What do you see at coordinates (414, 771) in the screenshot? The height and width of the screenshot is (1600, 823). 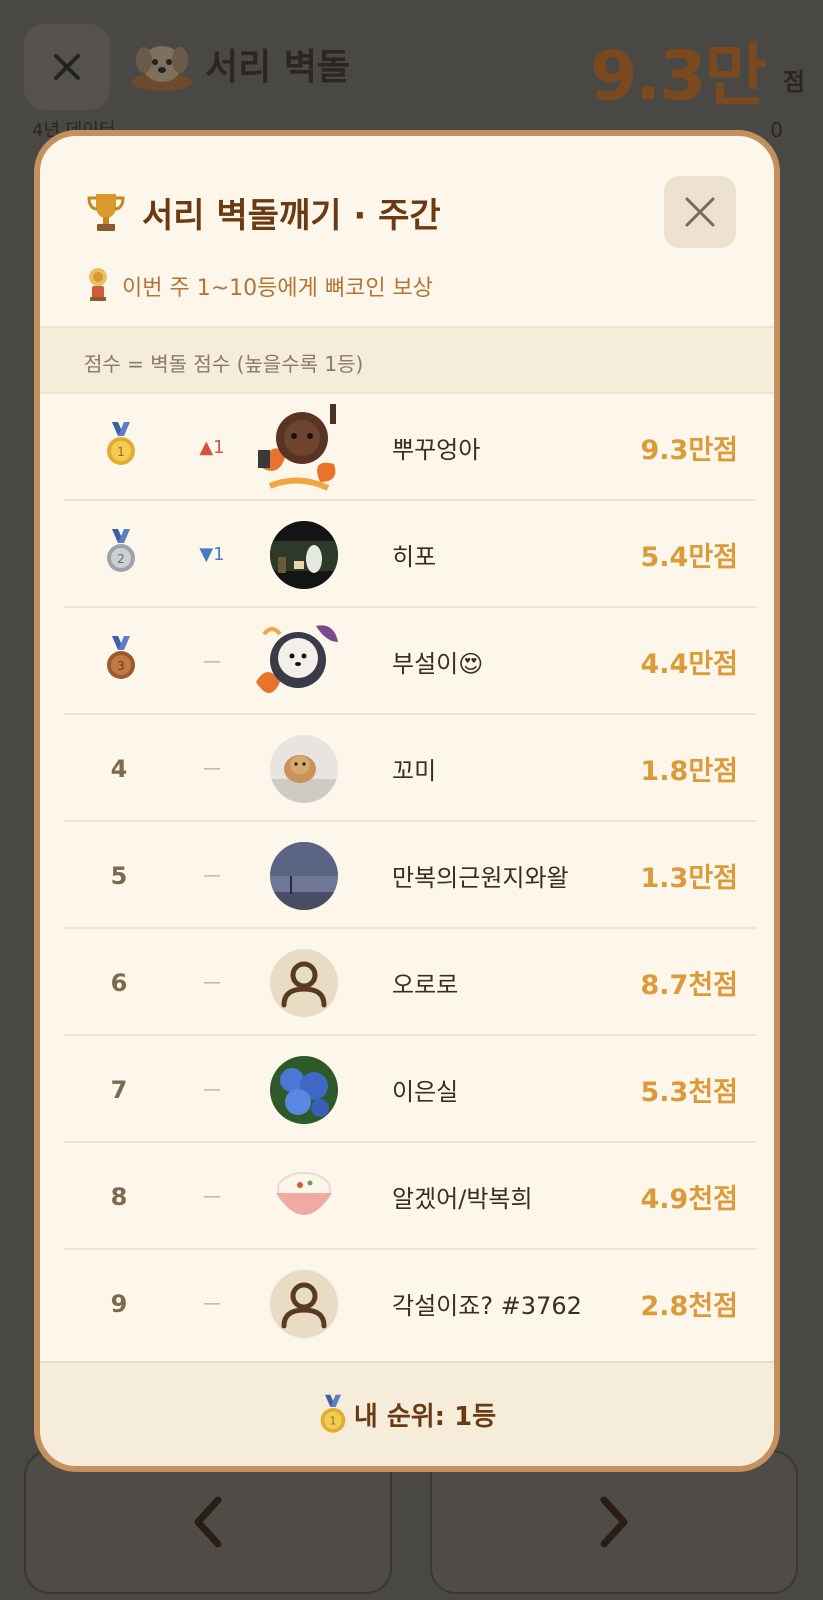 I see `user-name: 꼬미` at bounding box center [414, 771].